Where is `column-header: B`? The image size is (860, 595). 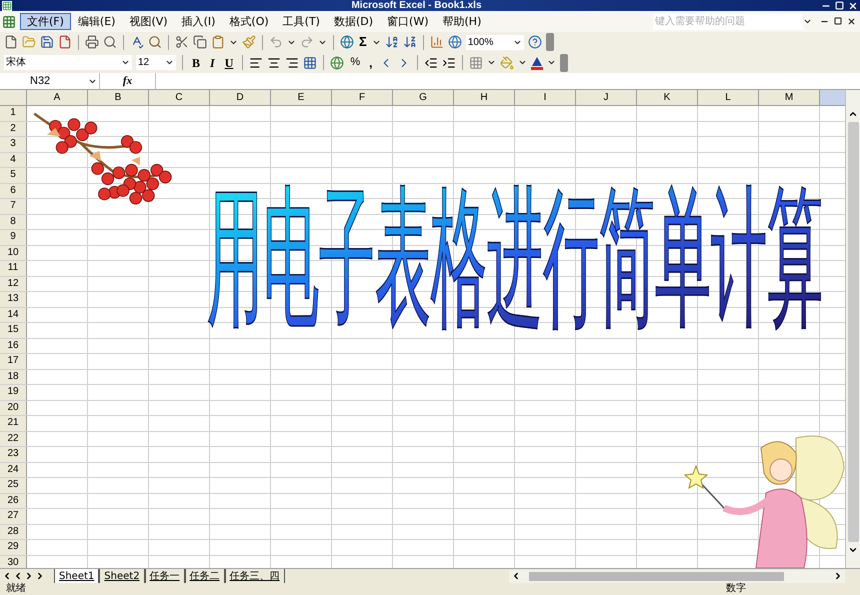
column-header: B is located at coordinates (118, 97).